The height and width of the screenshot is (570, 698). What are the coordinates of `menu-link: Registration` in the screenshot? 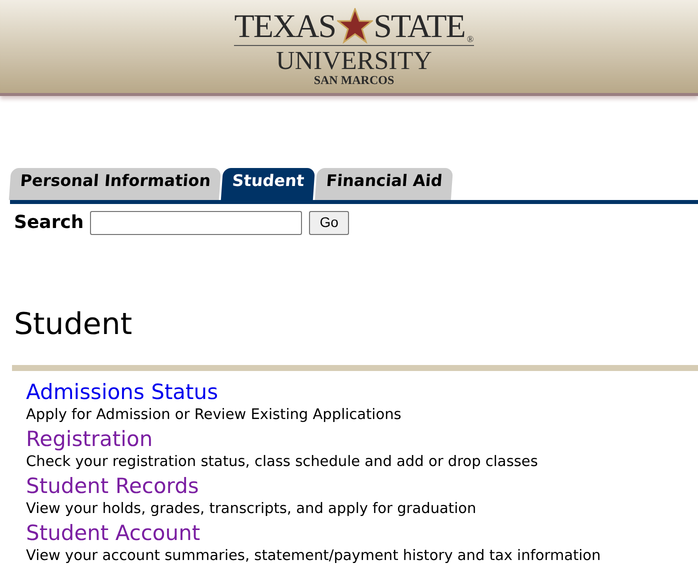 It's located at (89, 439).